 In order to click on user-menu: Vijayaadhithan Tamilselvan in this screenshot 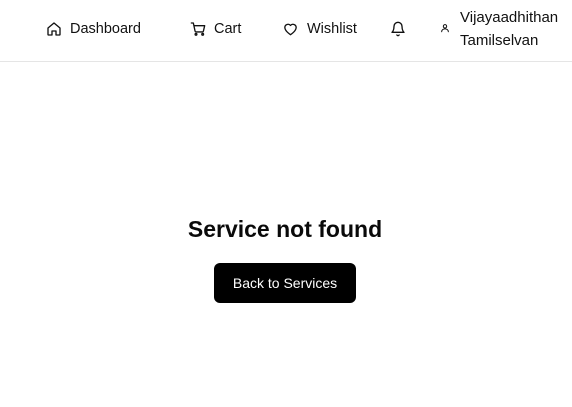, I will do `click(506, 29)`.